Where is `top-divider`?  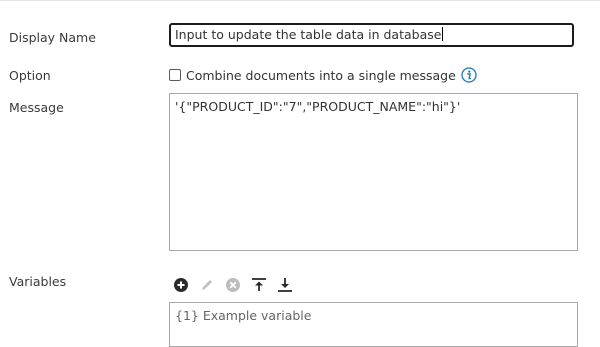 top-divider is located at coordinates (300, 0).